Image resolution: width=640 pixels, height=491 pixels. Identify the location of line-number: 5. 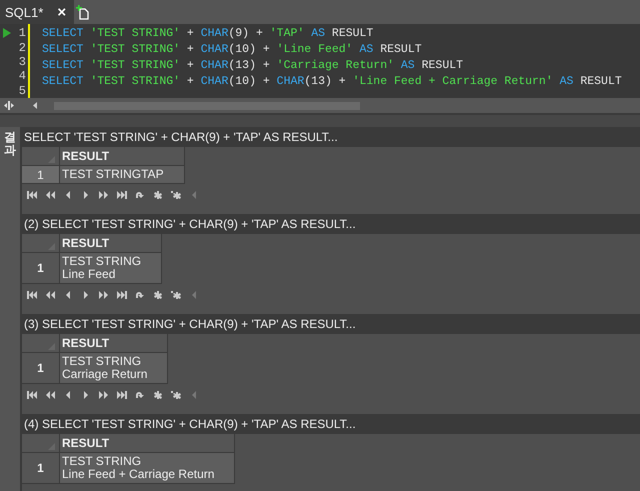
(22, 91).